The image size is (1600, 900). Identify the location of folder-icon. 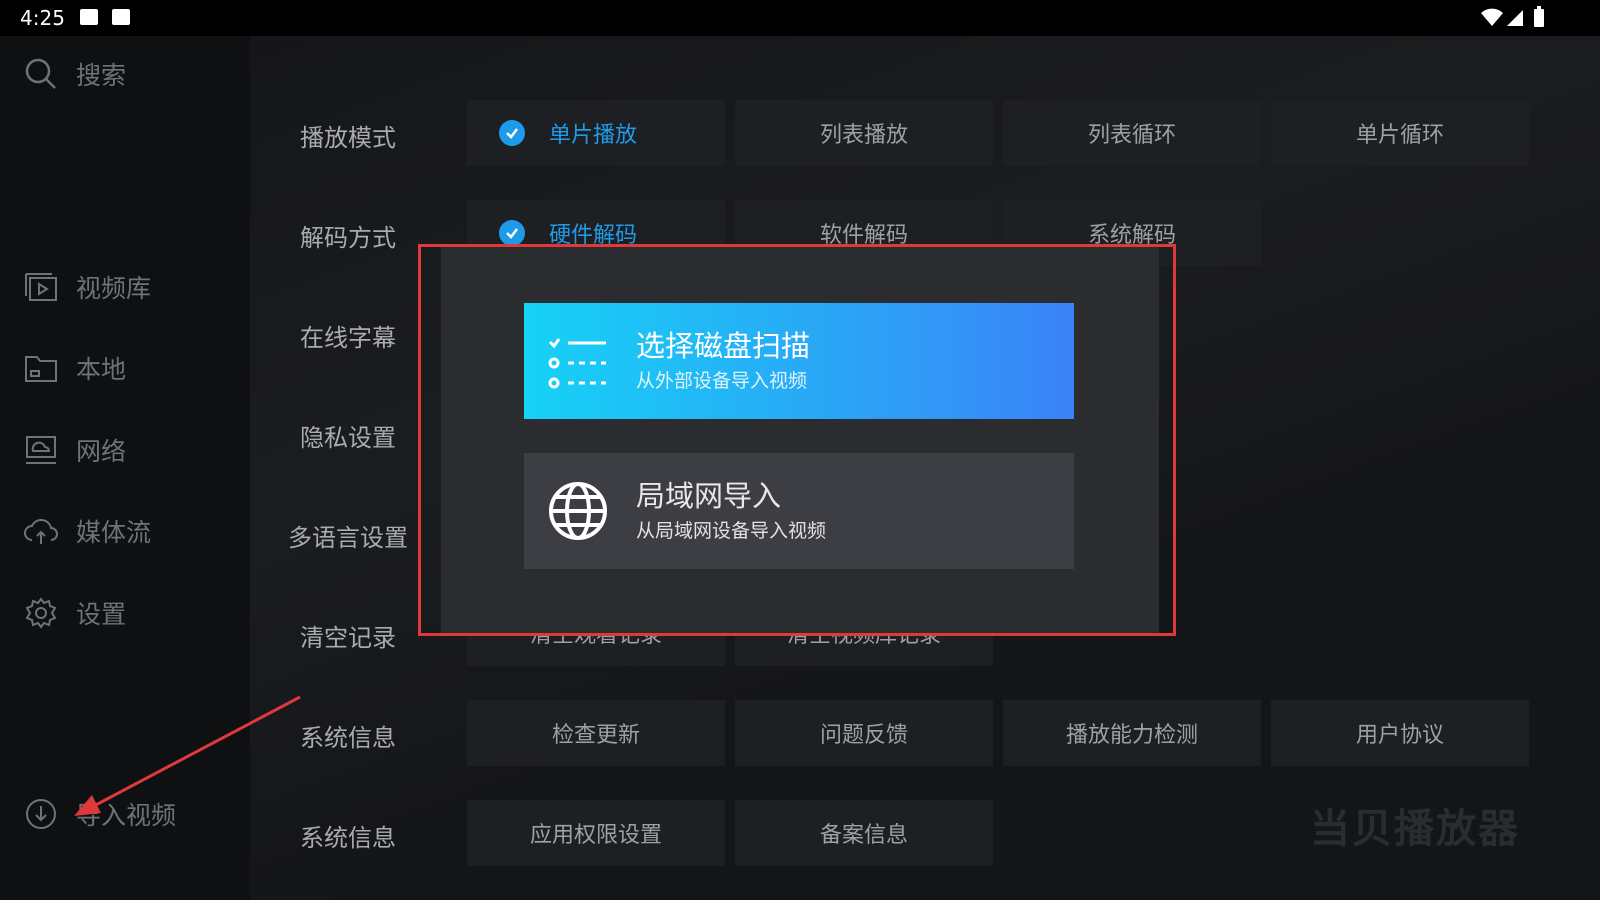
(41, 369).